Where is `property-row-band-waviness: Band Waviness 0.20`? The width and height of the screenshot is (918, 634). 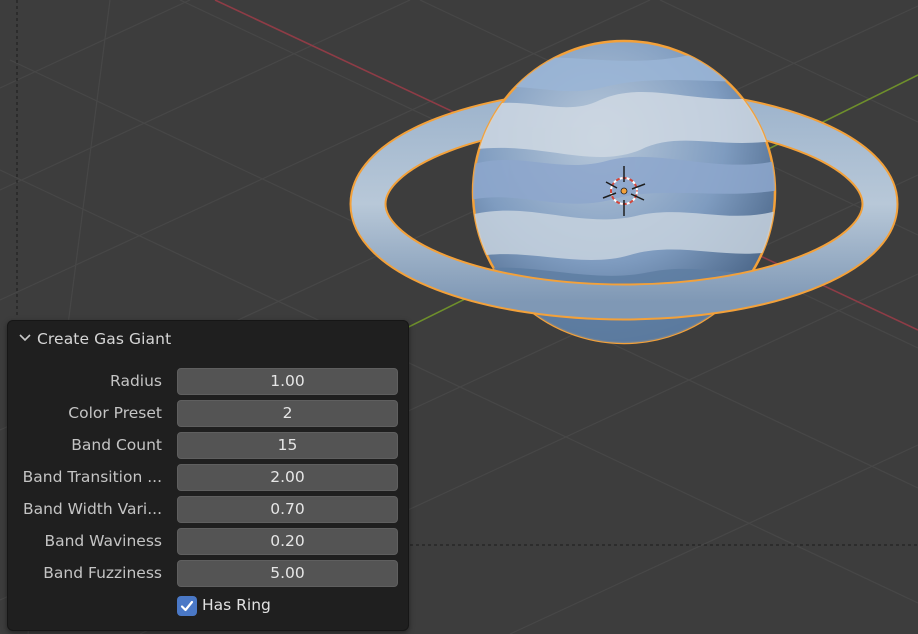
property-row-band-waviness: Band Waviness 0.20 is located at coordinates (208, 542).